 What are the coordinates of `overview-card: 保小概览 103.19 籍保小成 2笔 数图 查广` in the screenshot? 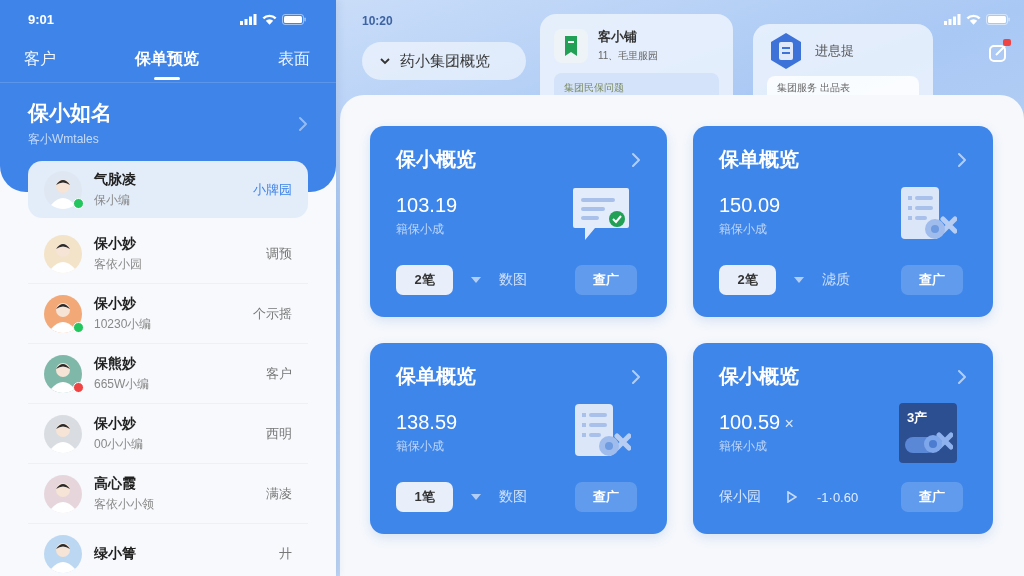 It's located at (518, 221).